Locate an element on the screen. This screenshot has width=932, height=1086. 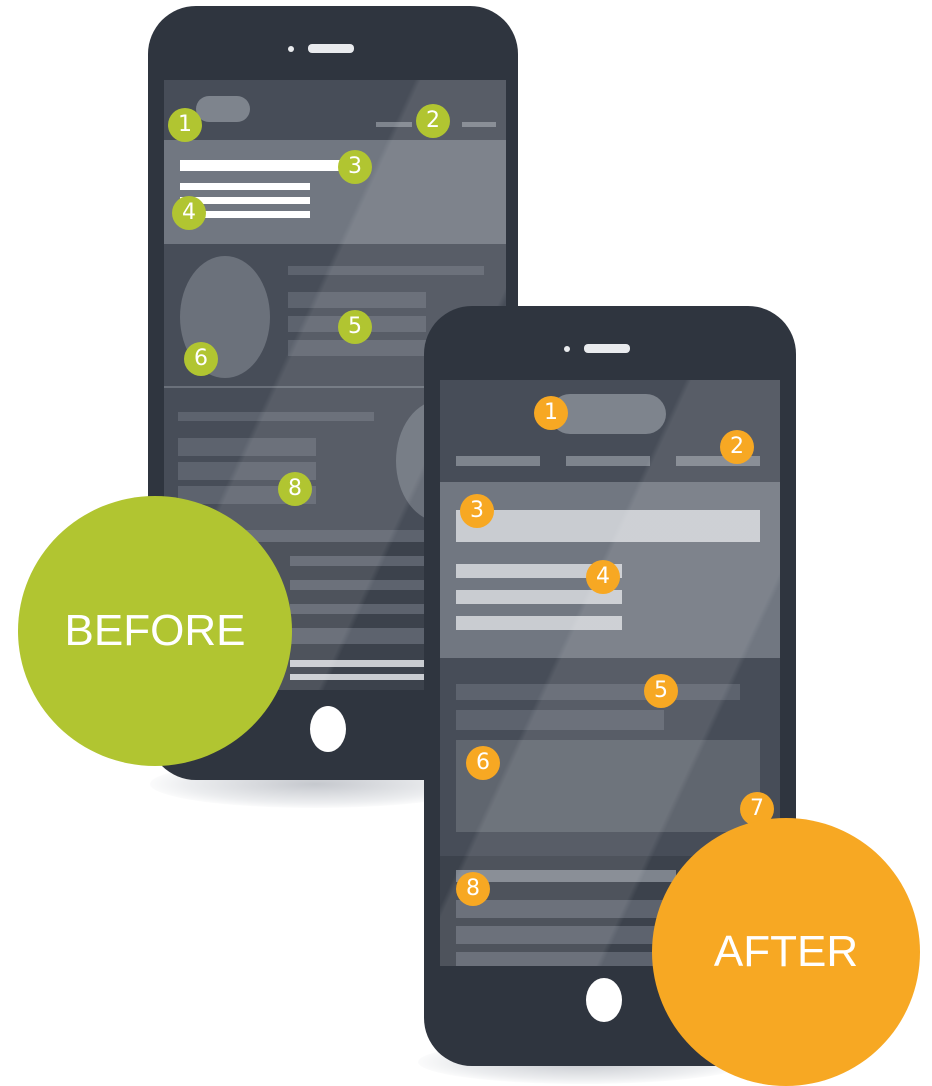
after-badge-4: 4 is located at coordinates (603, 577).